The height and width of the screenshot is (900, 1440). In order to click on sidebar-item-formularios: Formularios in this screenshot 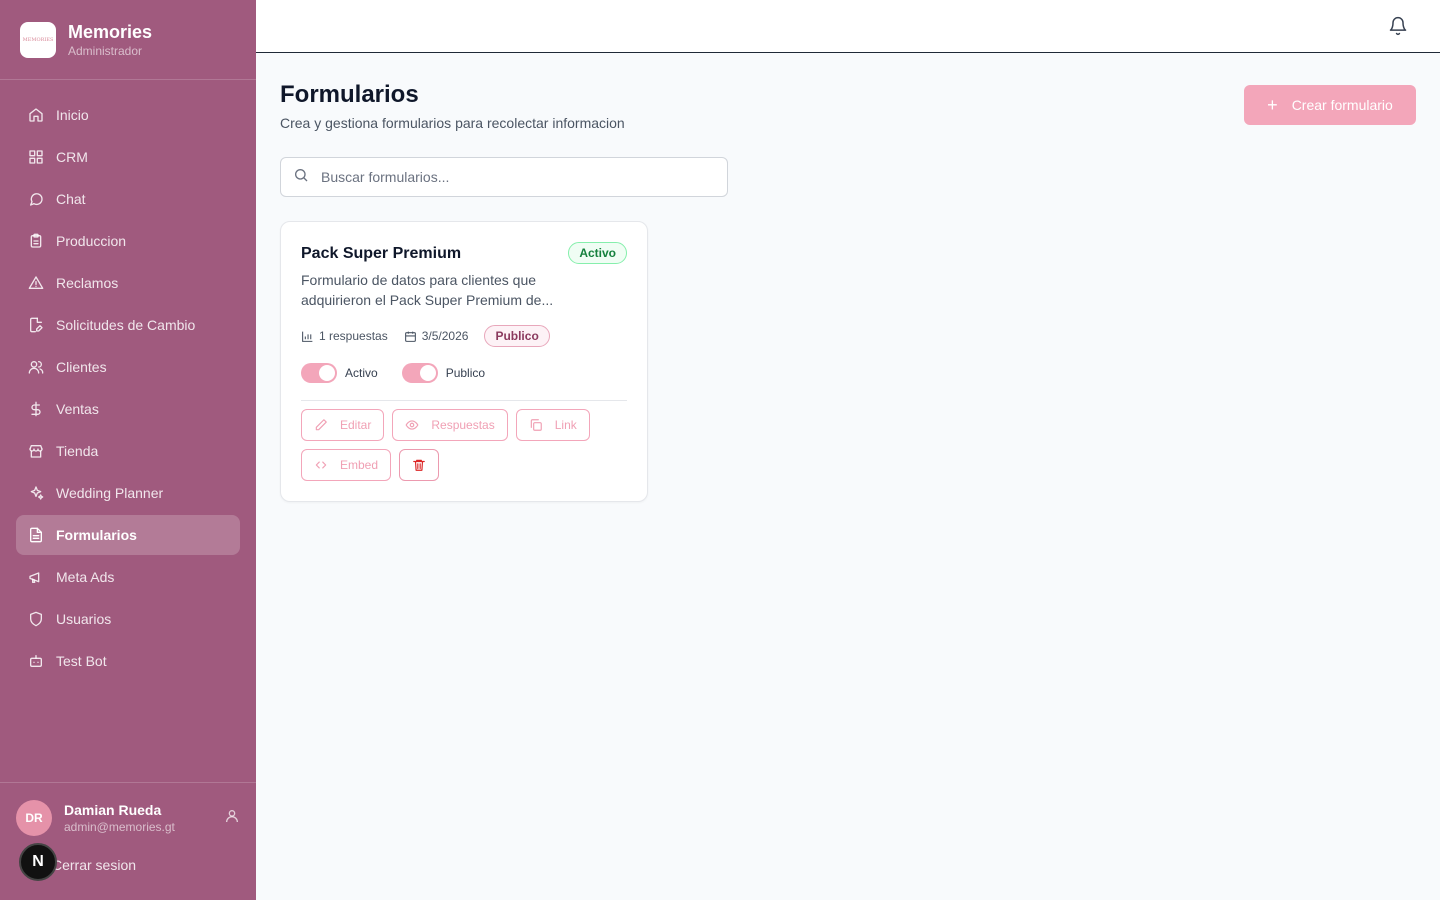, I will do `click(128, 535)`.